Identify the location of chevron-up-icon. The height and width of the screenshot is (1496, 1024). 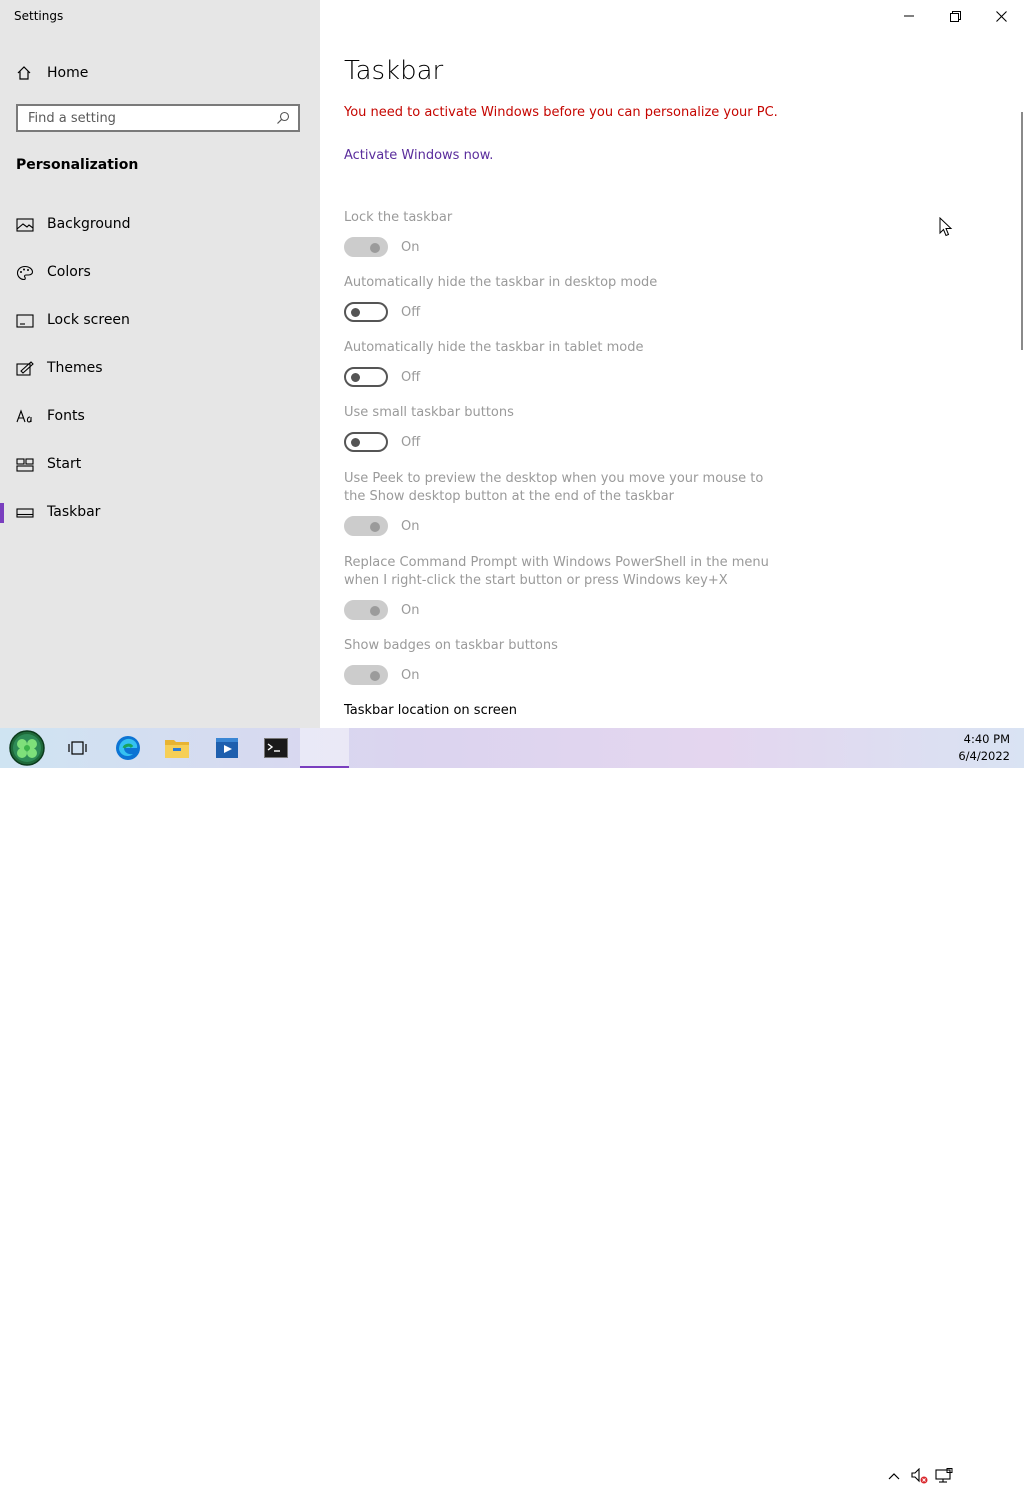
(894, 1476).